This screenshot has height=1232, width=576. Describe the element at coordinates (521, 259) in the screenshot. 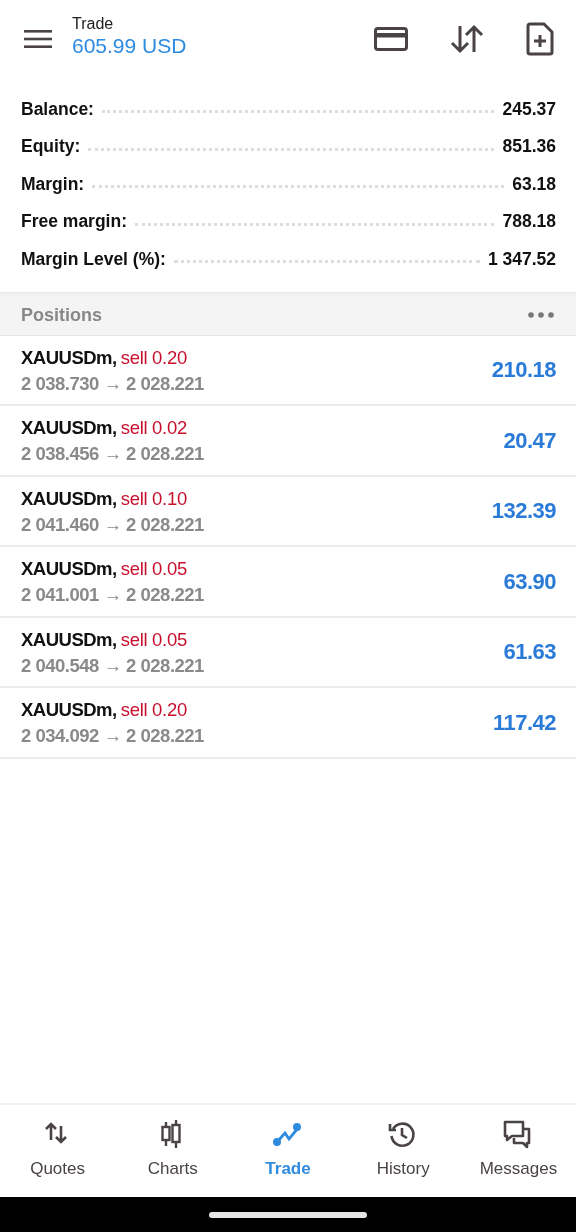

I see `summary-value: 1 347.52` at that location.